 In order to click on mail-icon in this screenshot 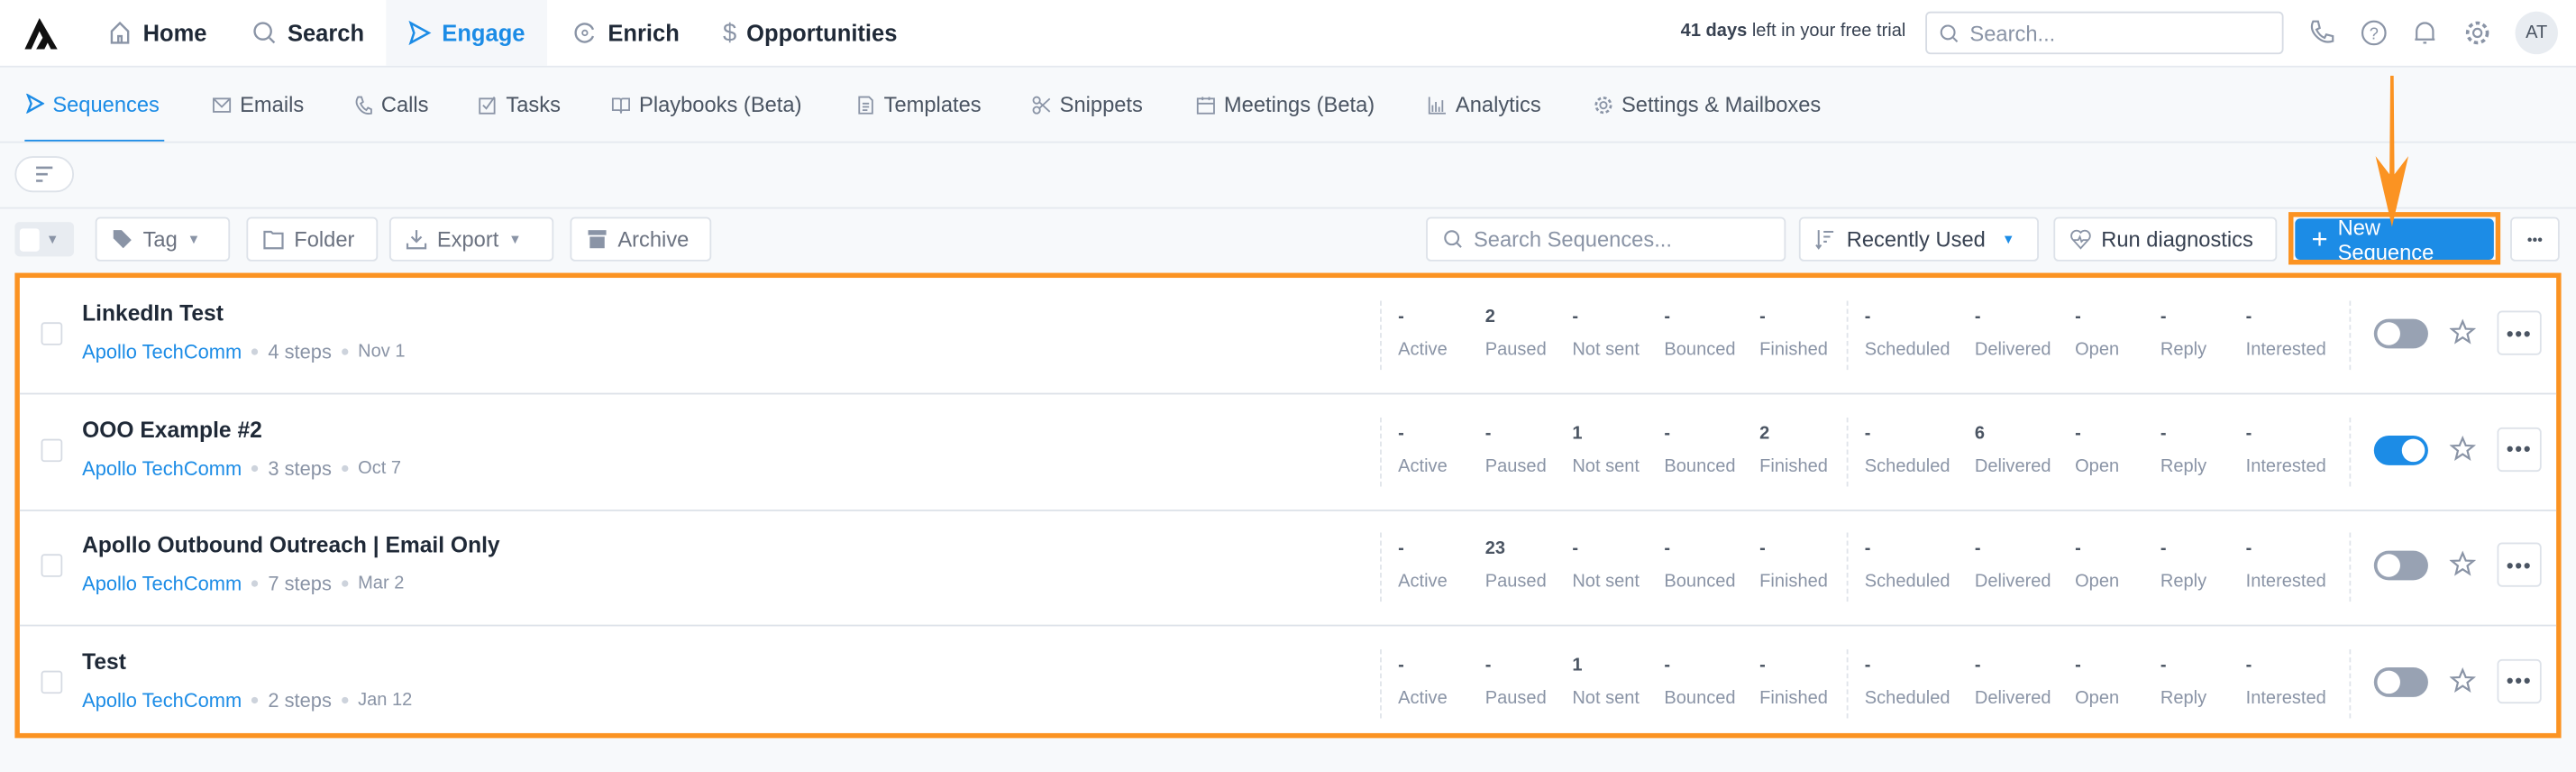, I will do `click(222, 104)`.